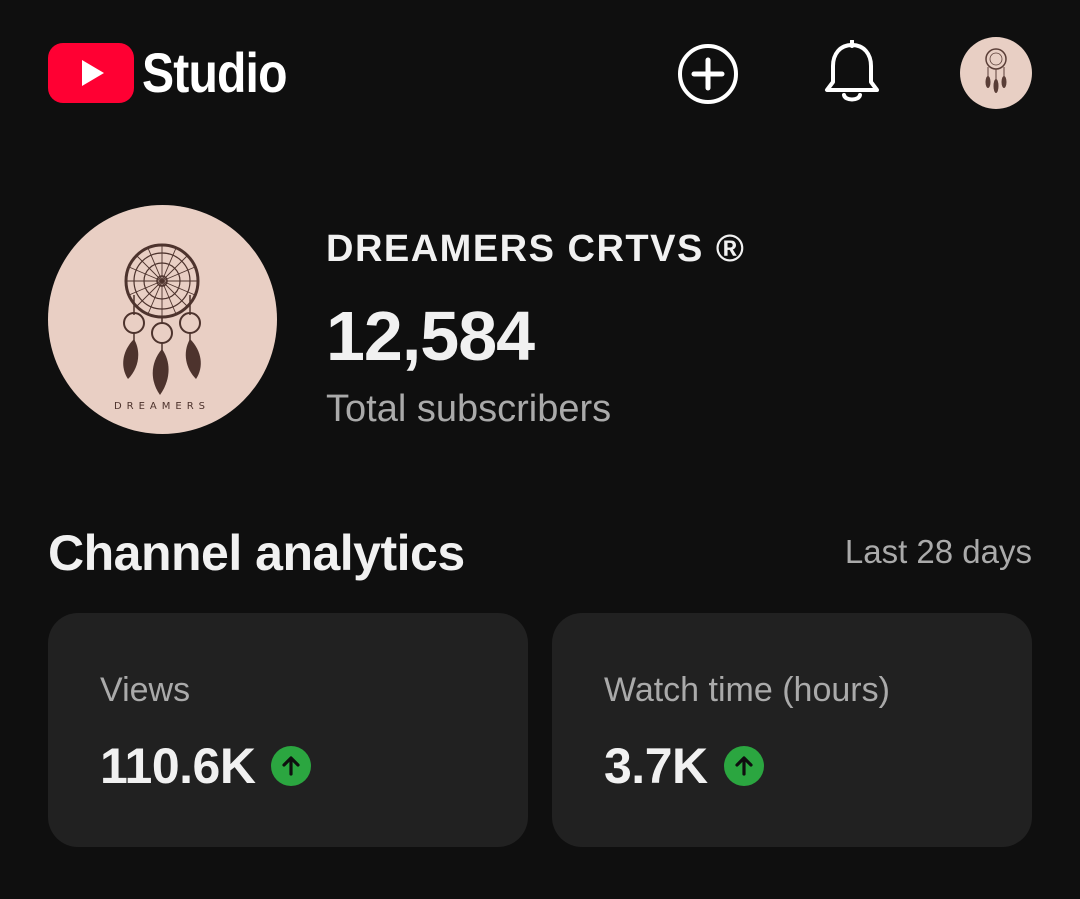 The width and height of the screenshot is (1080, 899). I want to click on card-label: Views, so click(145, 690).